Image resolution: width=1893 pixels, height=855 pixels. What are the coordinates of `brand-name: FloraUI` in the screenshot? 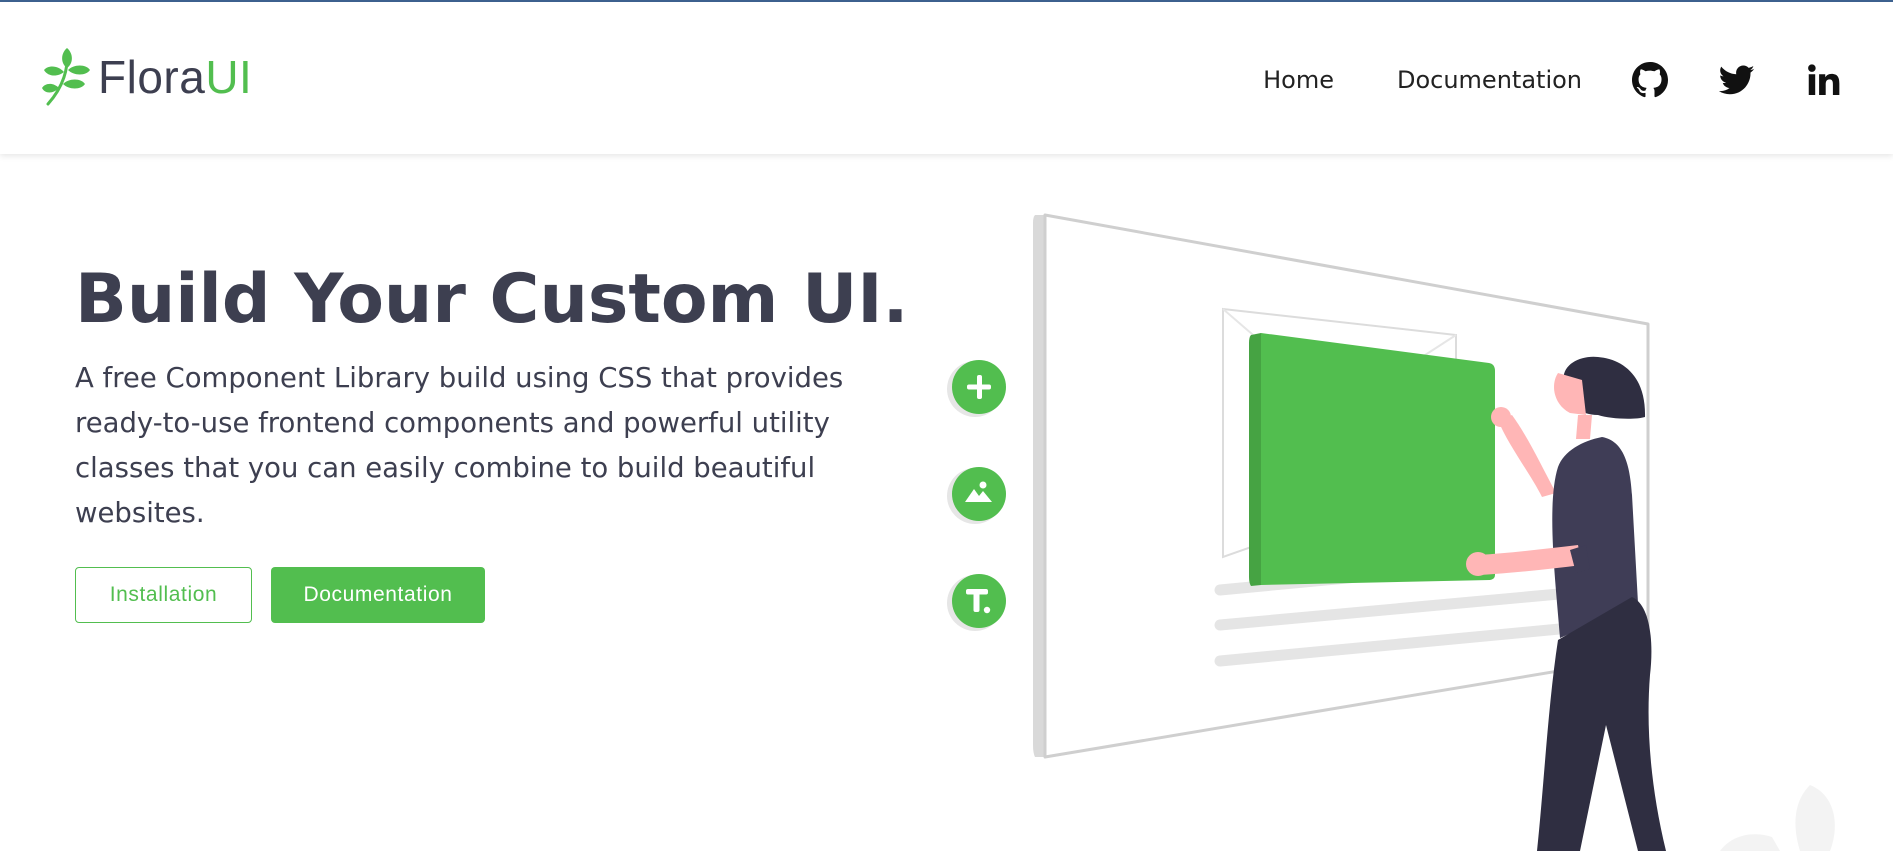 It's located at (175, 77).